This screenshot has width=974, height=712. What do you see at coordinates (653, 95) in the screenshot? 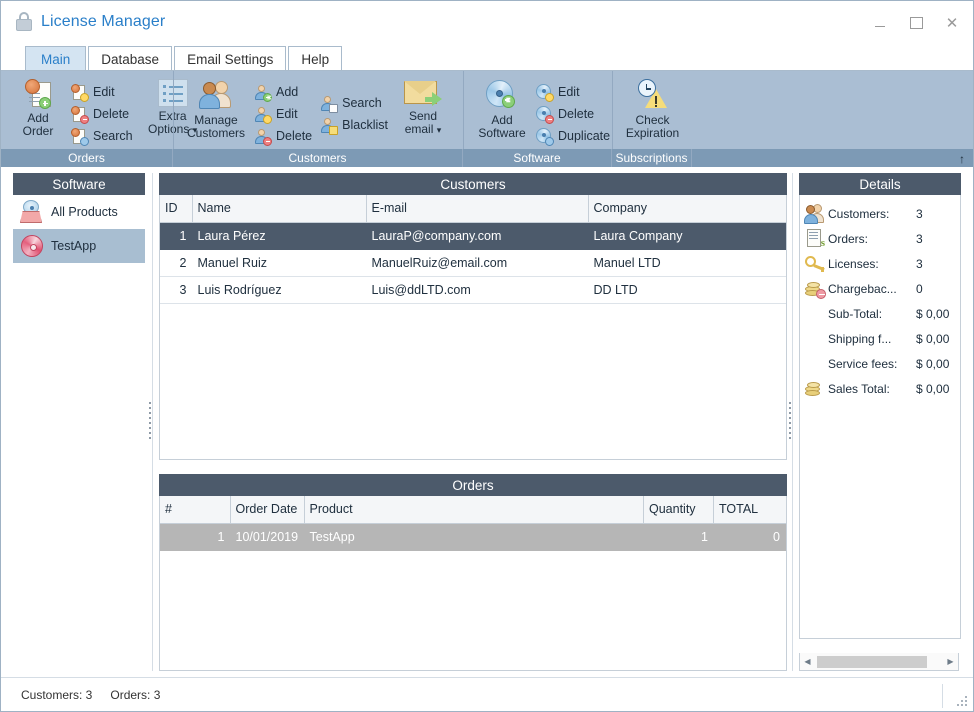
I see `check-expiration-icon` at bounding box center [653, 95].